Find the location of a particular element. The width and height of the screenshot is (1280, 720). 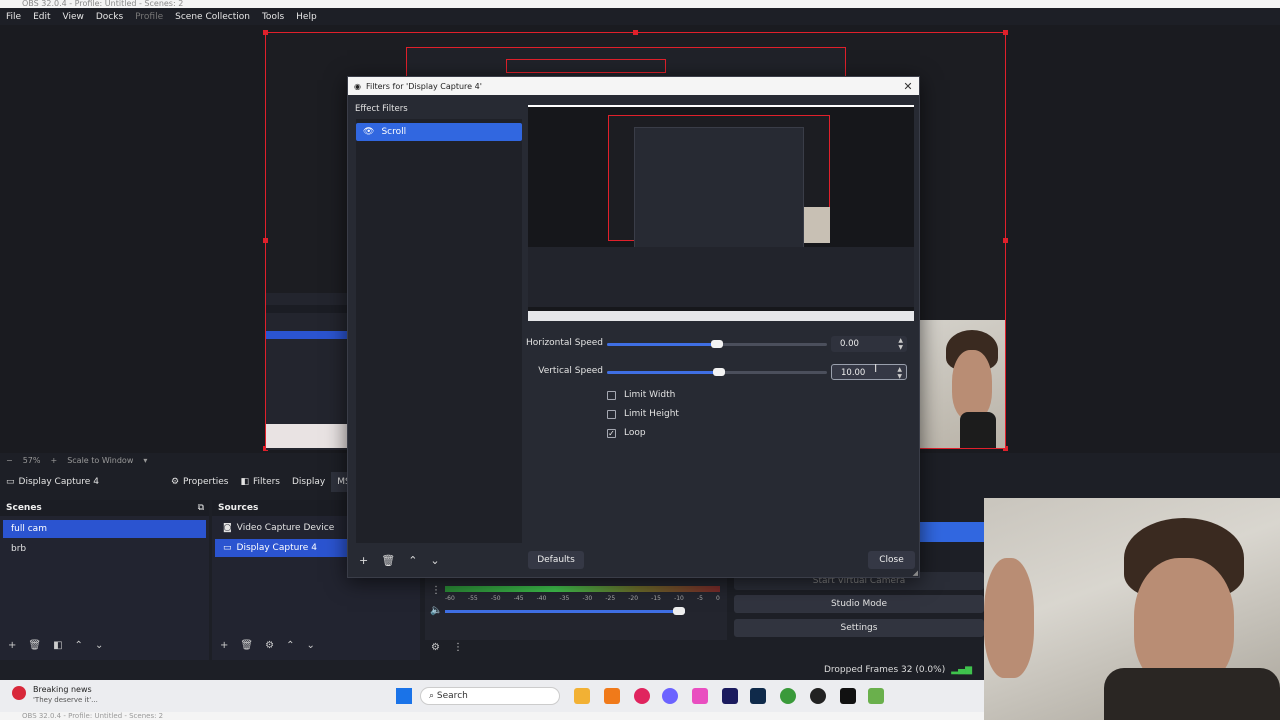

zoom-in-icon: + is located at coordinates (53, 460).